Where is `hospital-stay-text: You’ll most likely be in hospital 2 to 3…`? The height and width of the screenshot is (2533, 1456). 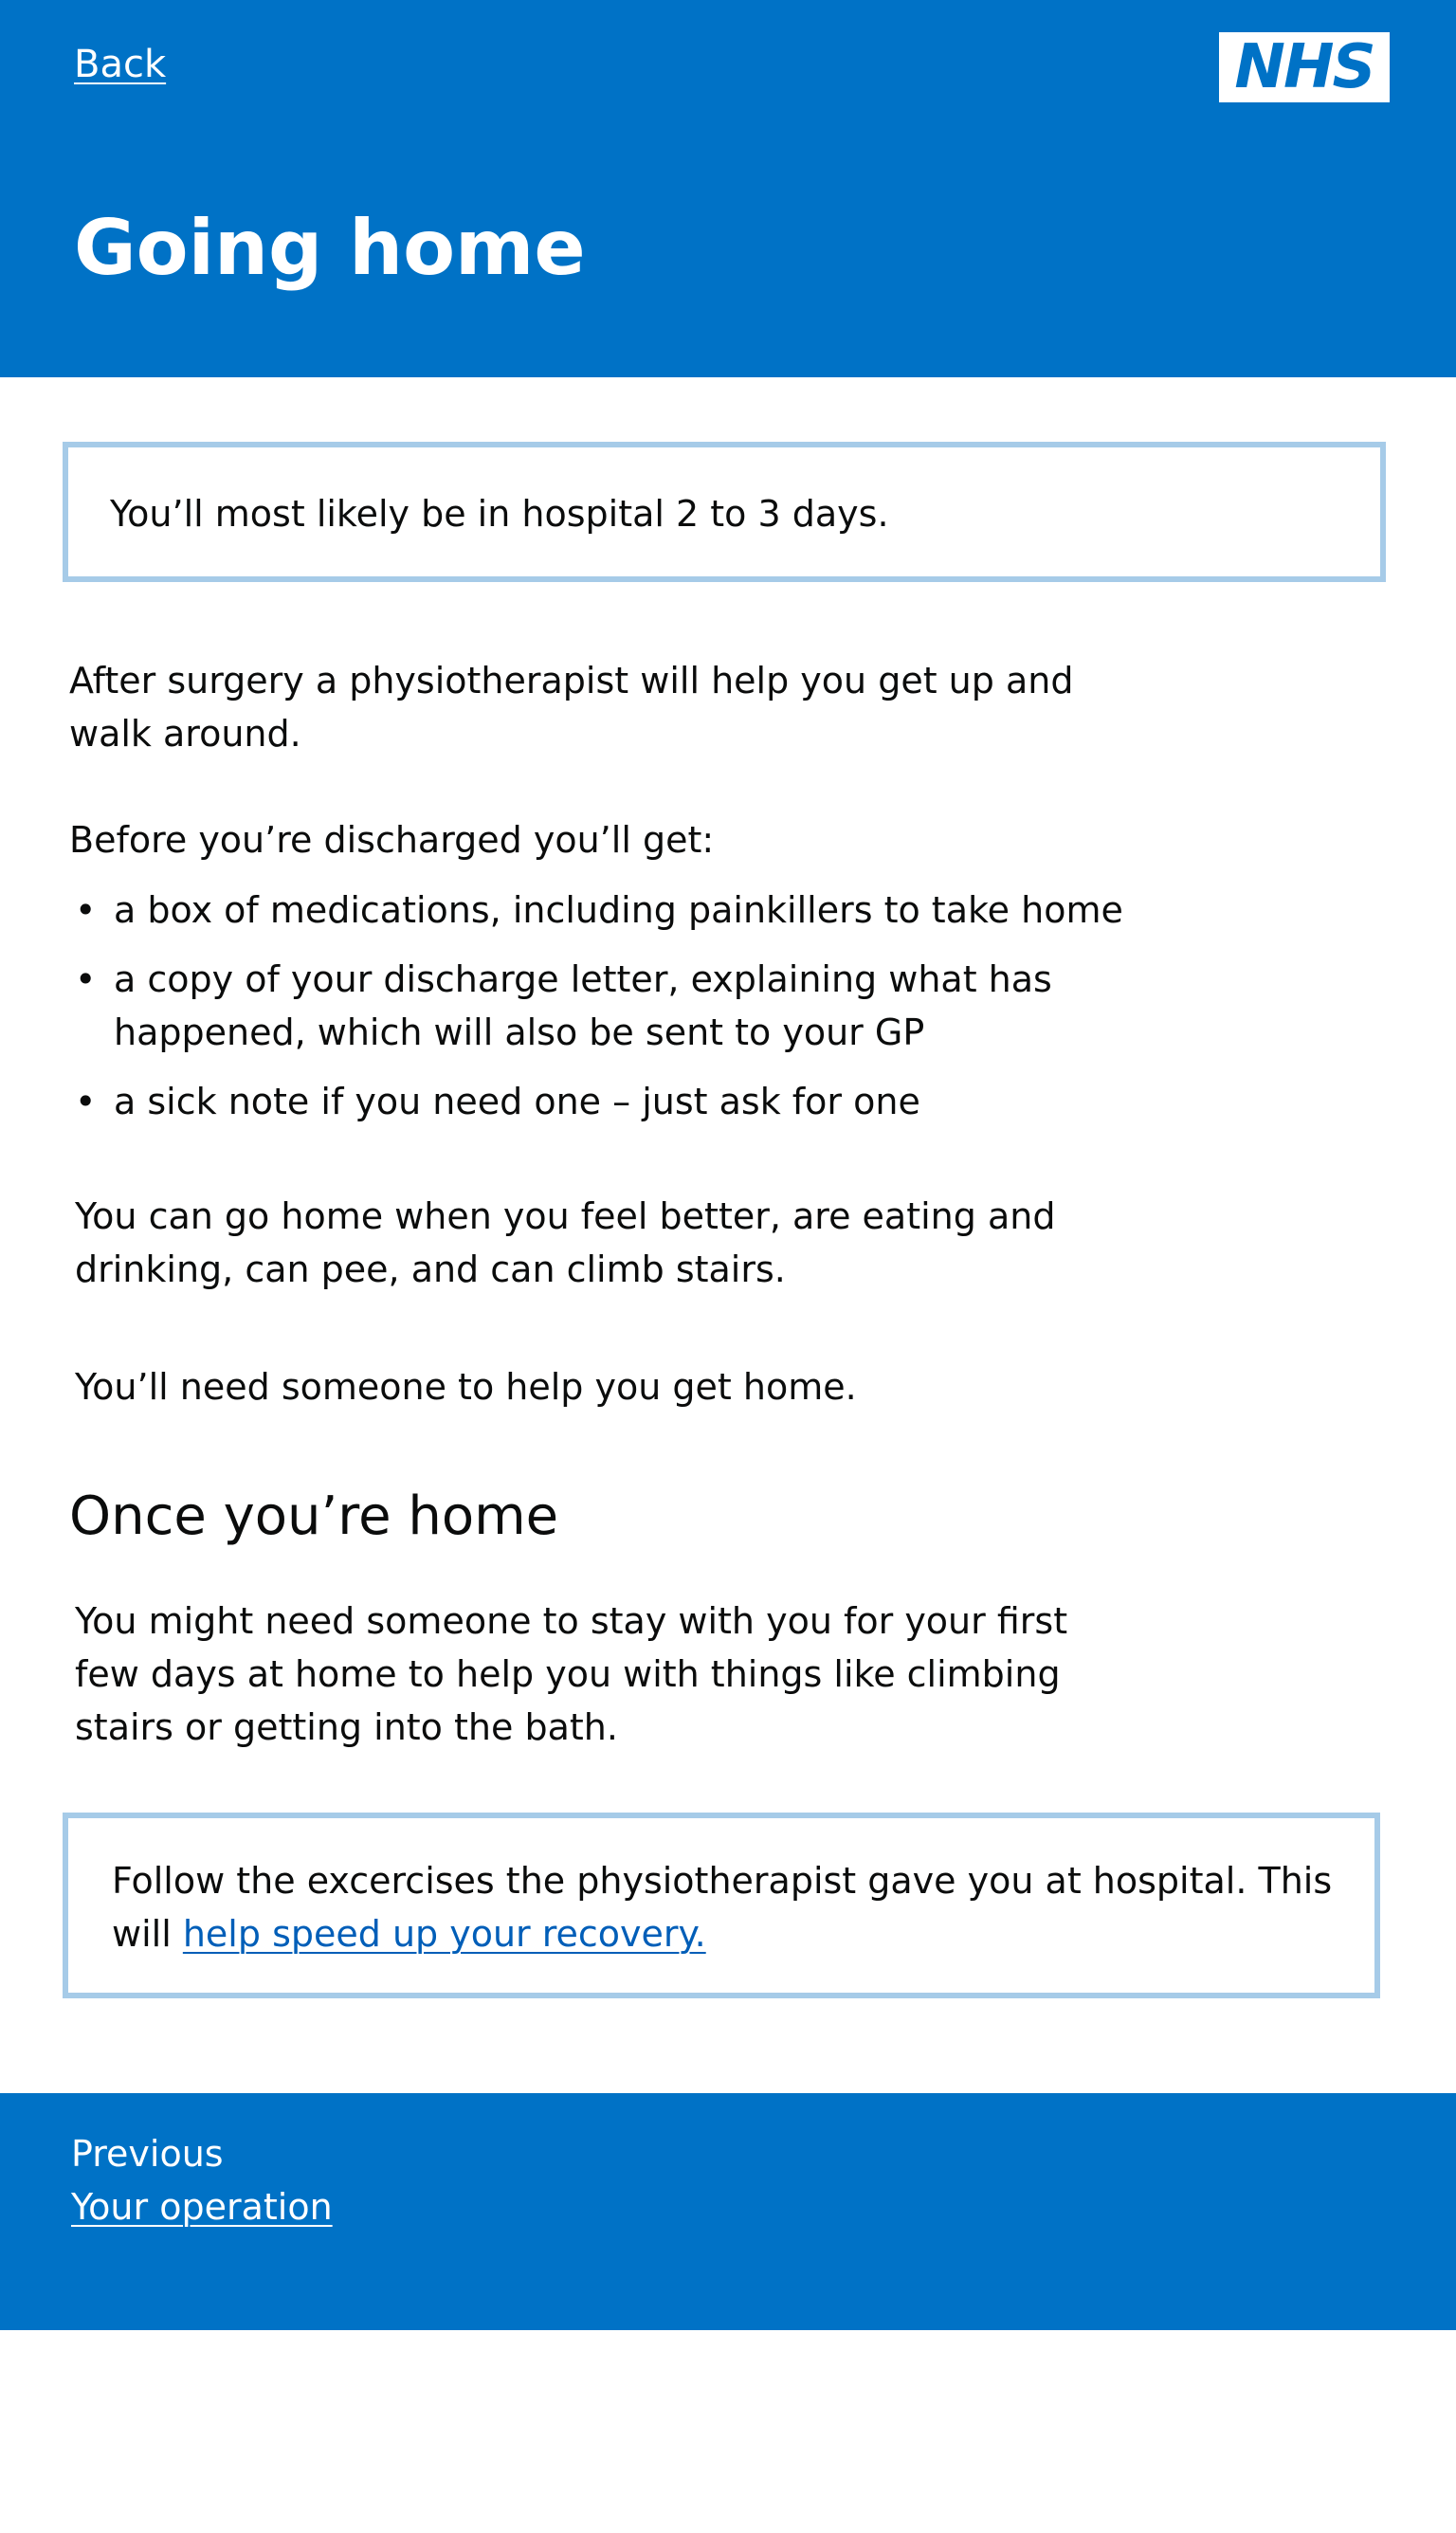 hospital-stay-text: You’ll most likely be in hospital 2 to 3… is located at coordinates (499, 514).